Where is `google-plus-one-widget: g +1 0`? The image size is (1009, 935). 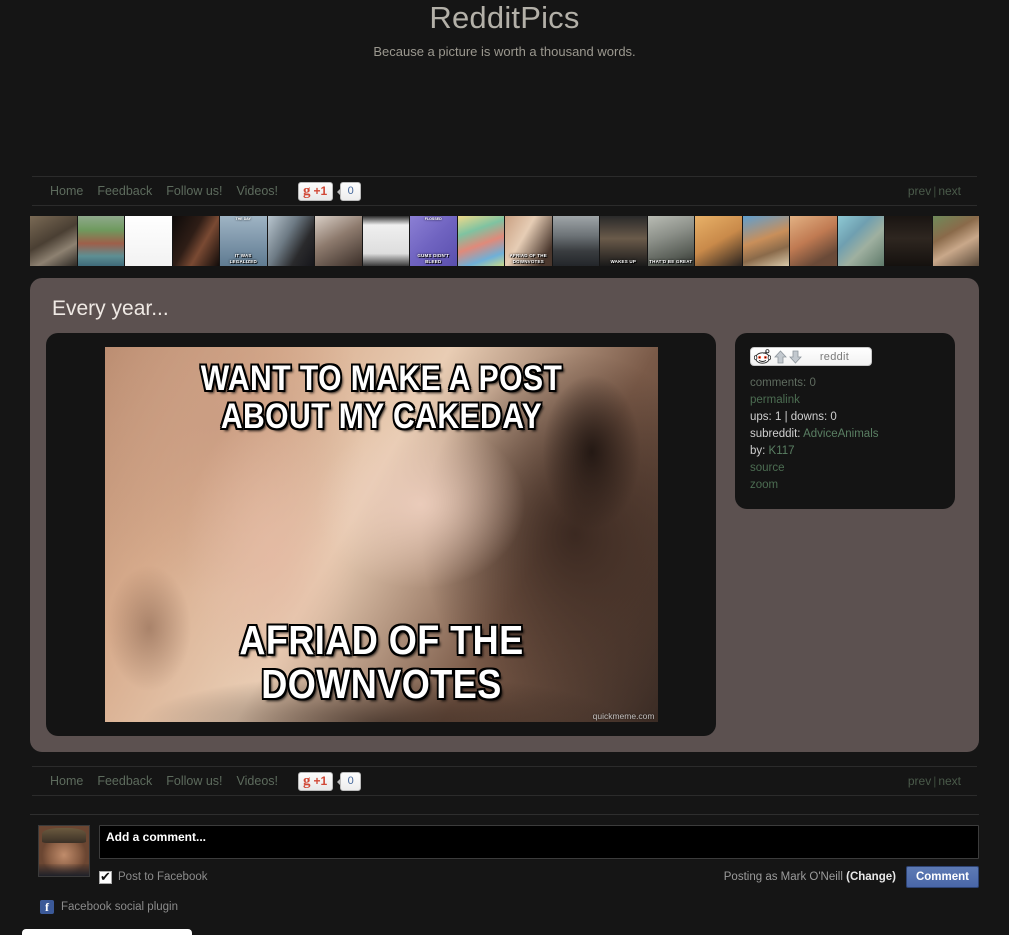 google-plus-one-widget: g +1 0 is located at coordinates (330, 191).